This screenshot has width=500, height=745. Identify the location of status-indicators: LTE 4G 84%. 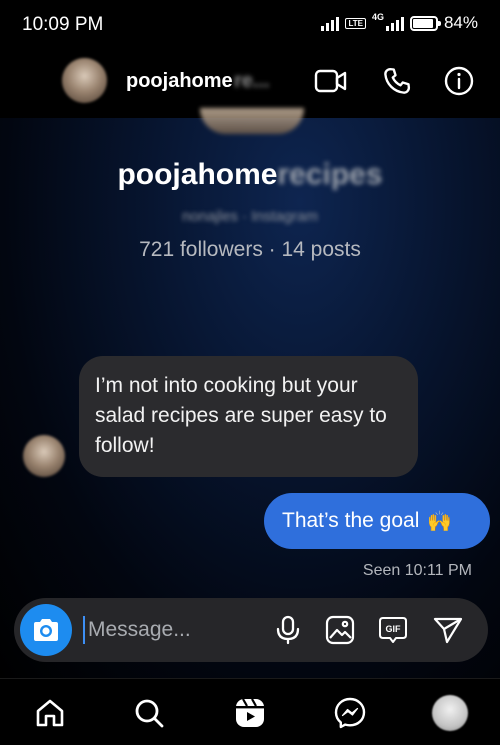
(399, 22).